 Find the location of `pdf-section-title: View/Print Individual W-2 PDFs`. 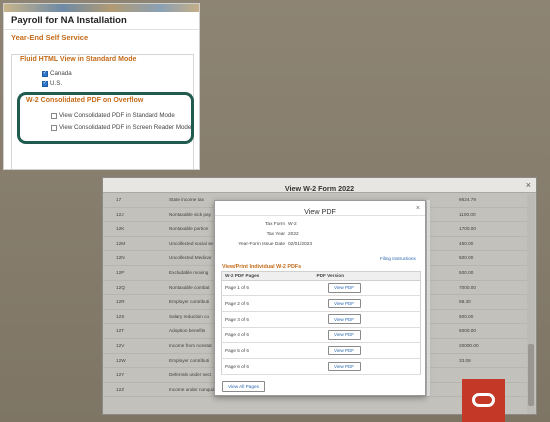

pdf-section-title: View/Print Individual W-2 PDFs is located at coordinates (262, 267).